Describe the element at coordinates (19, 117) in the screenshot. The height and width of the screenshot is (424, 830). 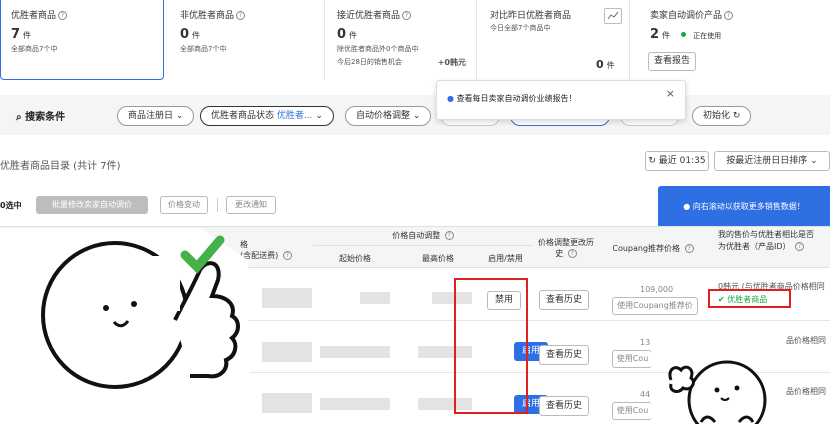
I see `search-icon: ⌕` at that location.